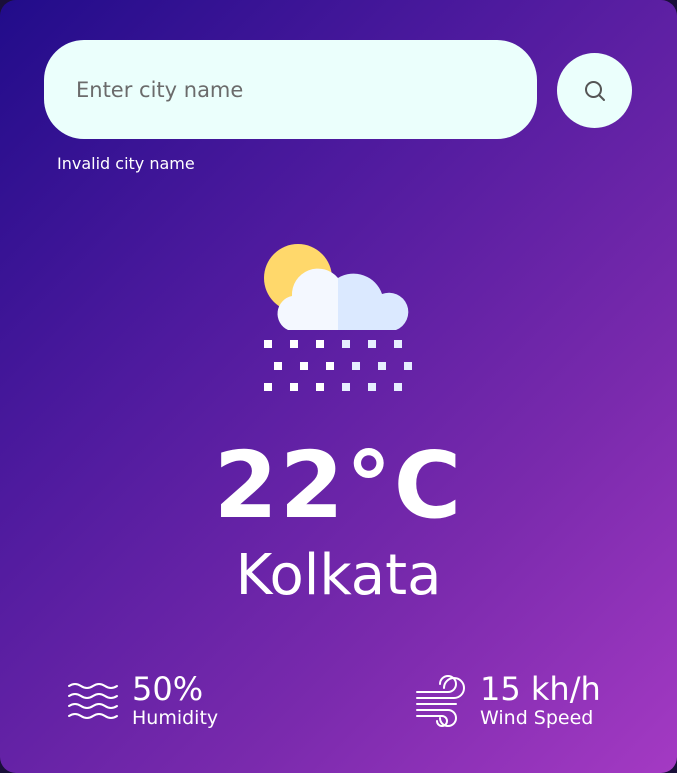 The width and height of the screenshot is (677, 773). What do you see at coordinates (175, 718) in the screenshot?
I see `humidity-label: Humidity` at bounding box center [175, 718].